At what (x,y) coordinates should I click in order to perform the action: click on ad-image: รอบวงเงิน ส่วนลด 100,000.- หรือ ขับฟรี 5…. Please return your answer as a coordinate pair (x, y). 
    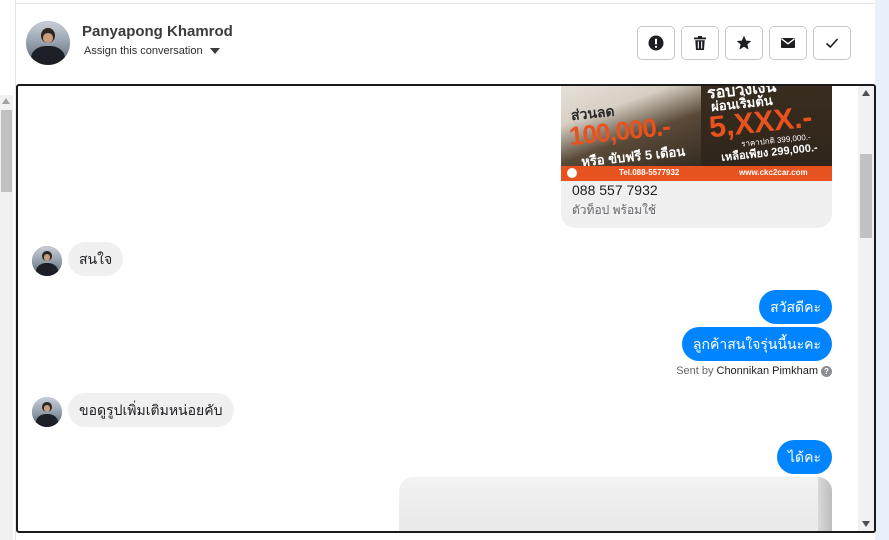
    Looking at the image, I should click on (696, 133).